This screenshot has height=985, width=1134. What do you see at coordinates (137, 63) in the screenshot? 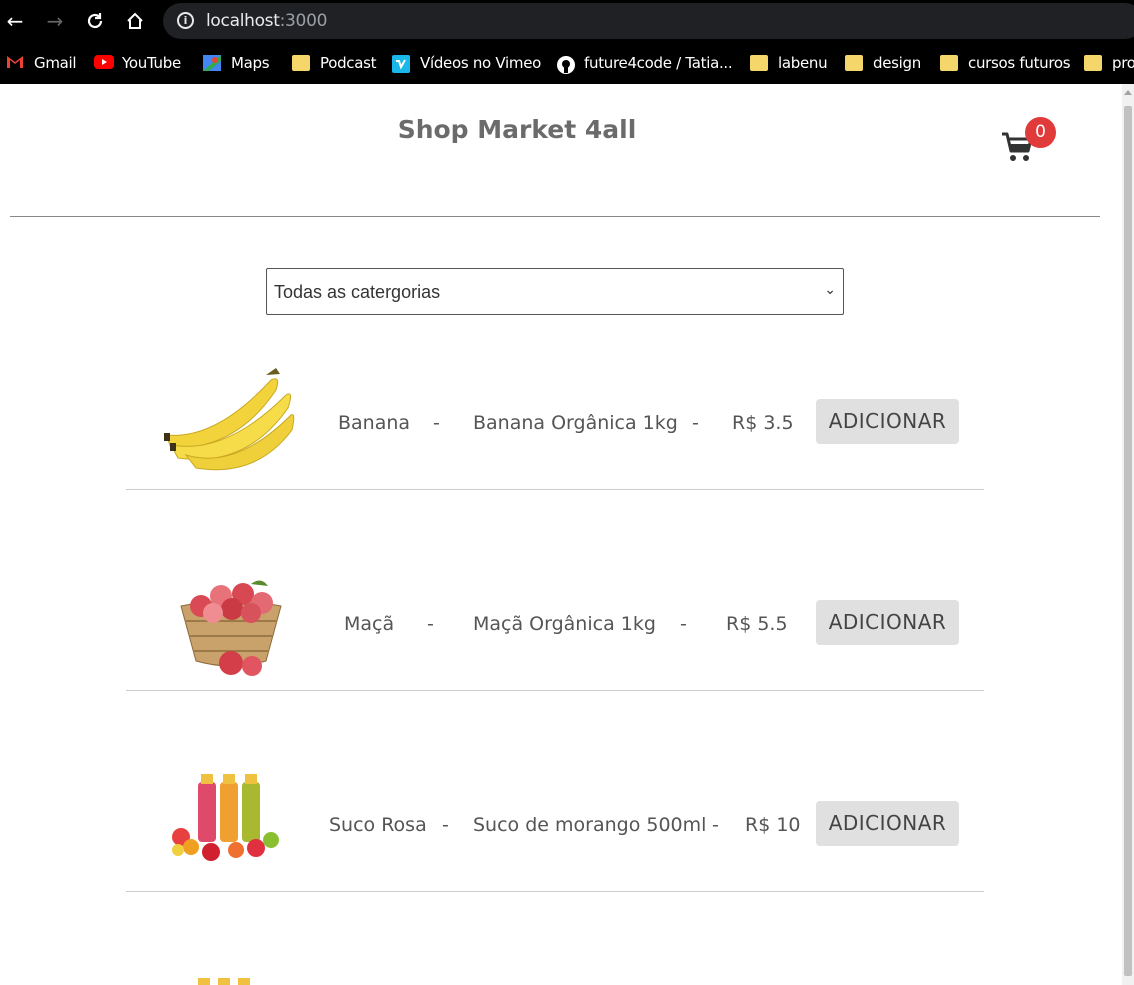
I see `bookmark-youtube: YouTube` at bounding box center [137, 63].